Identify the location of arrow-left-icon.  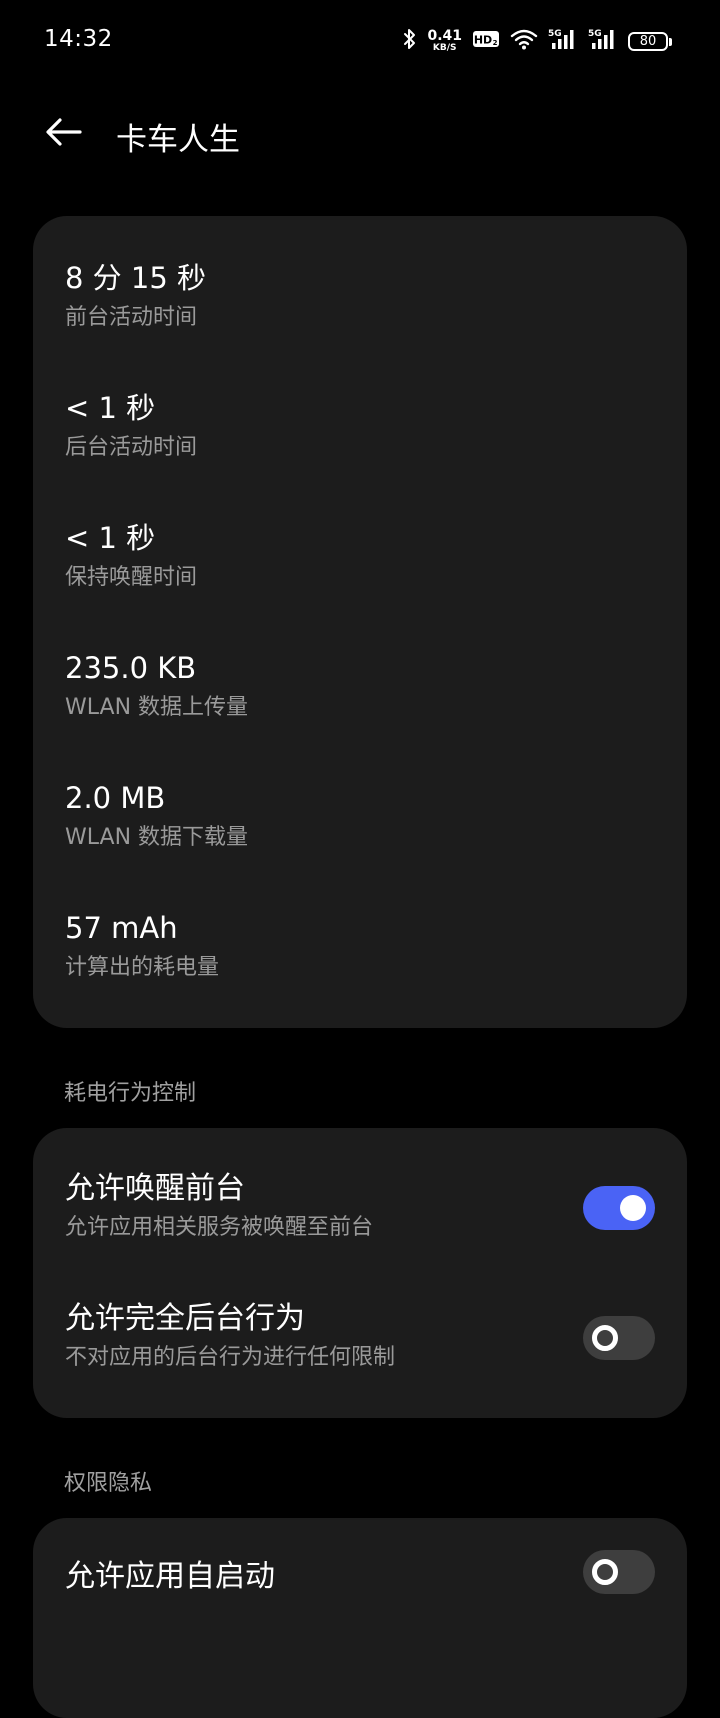
(64, 134).